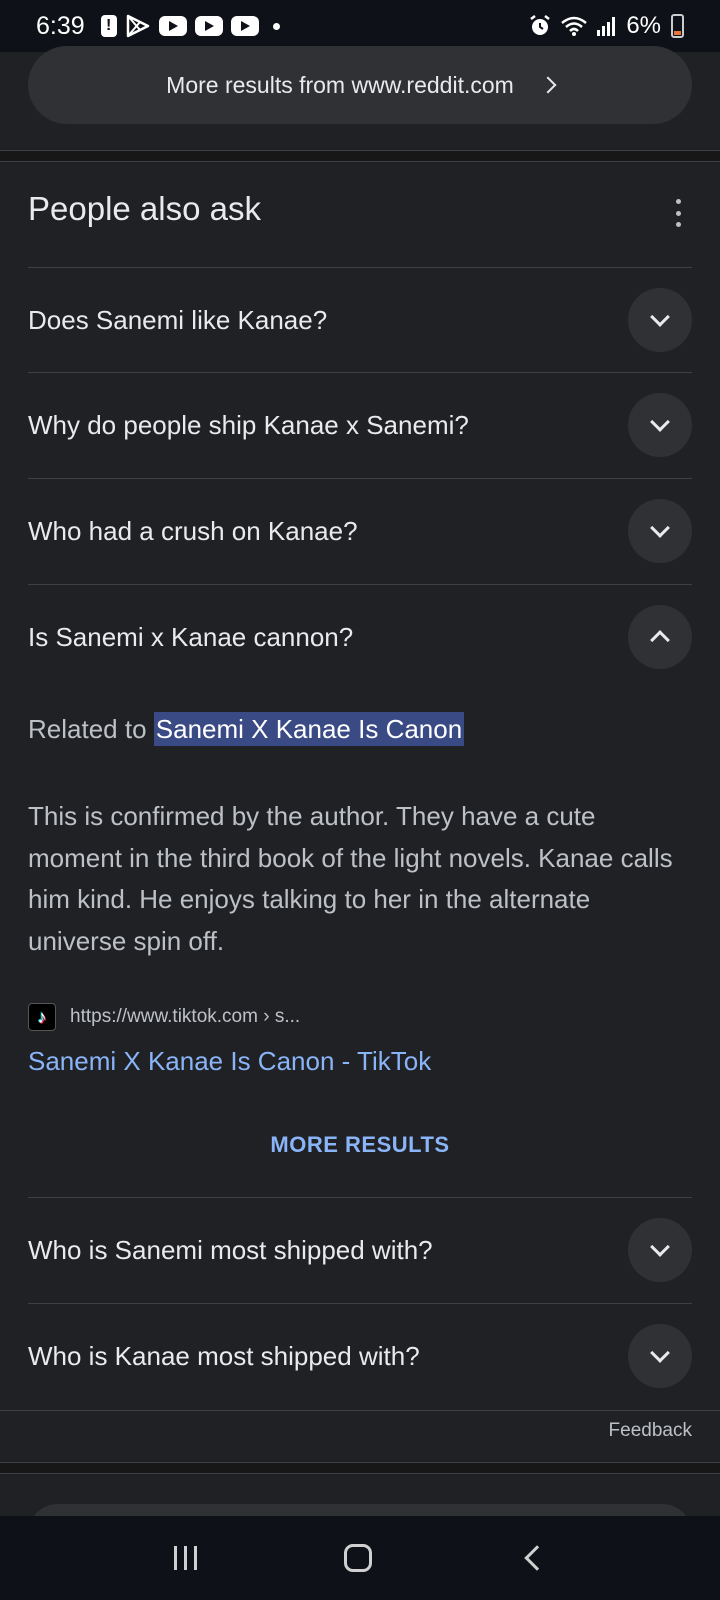 The height and width of the screenshot is (1600, 720). I want to click on question-text: Is Sanemi x Kanae cannon?, so click(191, 636).